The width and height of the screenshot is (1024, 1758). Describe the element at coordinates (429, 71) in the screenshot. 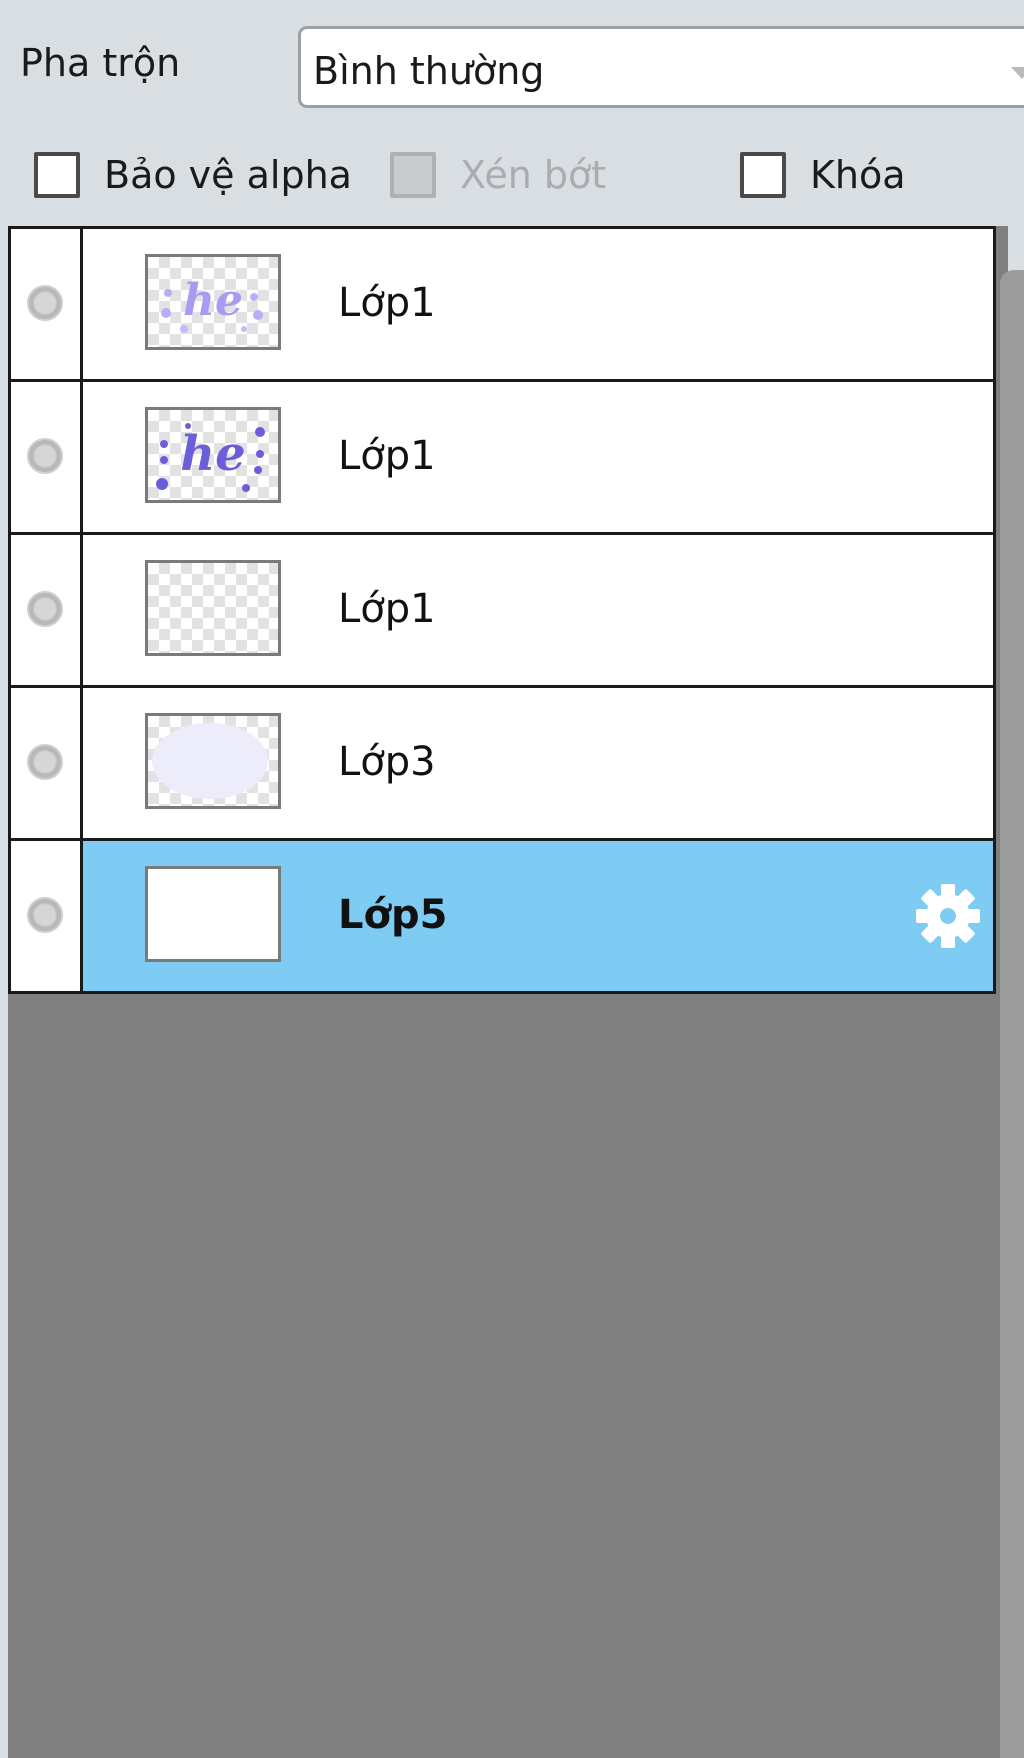

I see `blend-mode-value: Bình thường` at that location.